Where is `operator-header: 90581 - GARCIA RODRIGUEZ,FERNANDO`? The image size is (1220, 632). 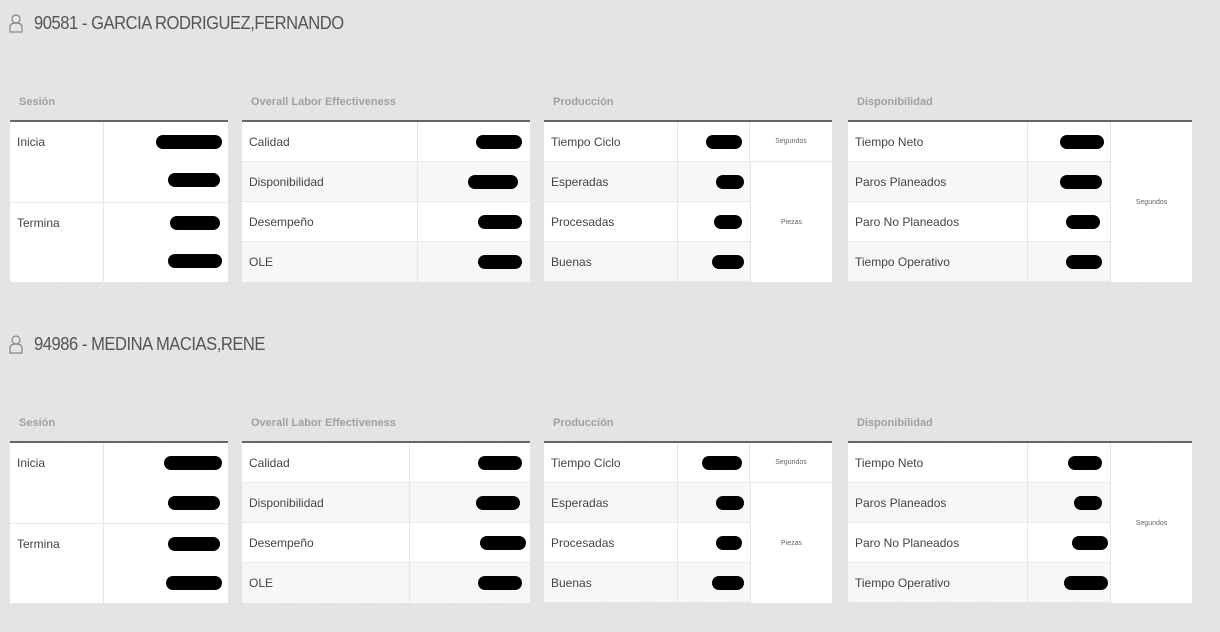 operator-header: 90581 - GARCIA RODRIGUEZ,FERNANDO is located at coordinates (189, 23).